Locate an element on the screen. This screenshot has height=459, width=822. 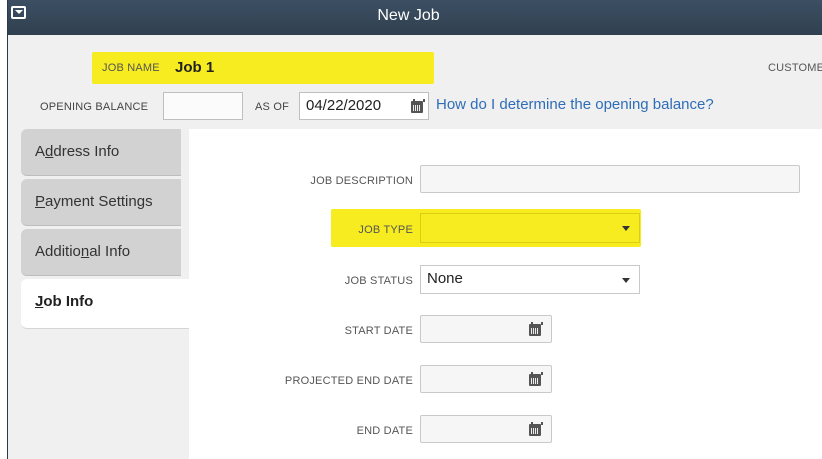
end-date-label: END DATE is located at coordinates (384, 431).